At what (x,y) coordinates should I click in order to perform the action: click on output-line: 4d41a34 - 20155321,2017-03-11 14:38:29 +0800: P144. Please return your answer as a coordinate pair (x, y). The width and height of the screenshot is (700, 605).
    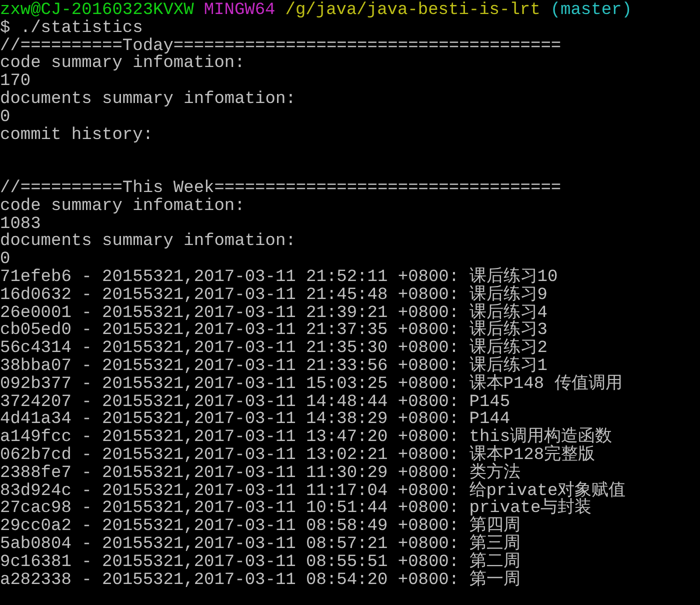
    Looking at the image, I should click on (255, 420).